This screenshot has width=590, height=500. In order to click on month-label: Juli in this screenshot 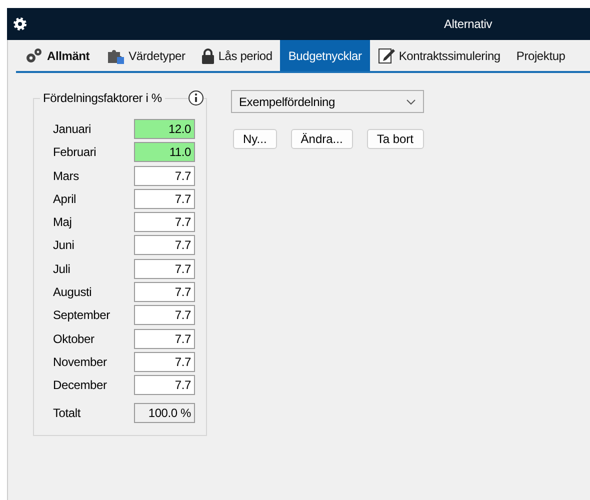, I will do `click(62, 269)`.